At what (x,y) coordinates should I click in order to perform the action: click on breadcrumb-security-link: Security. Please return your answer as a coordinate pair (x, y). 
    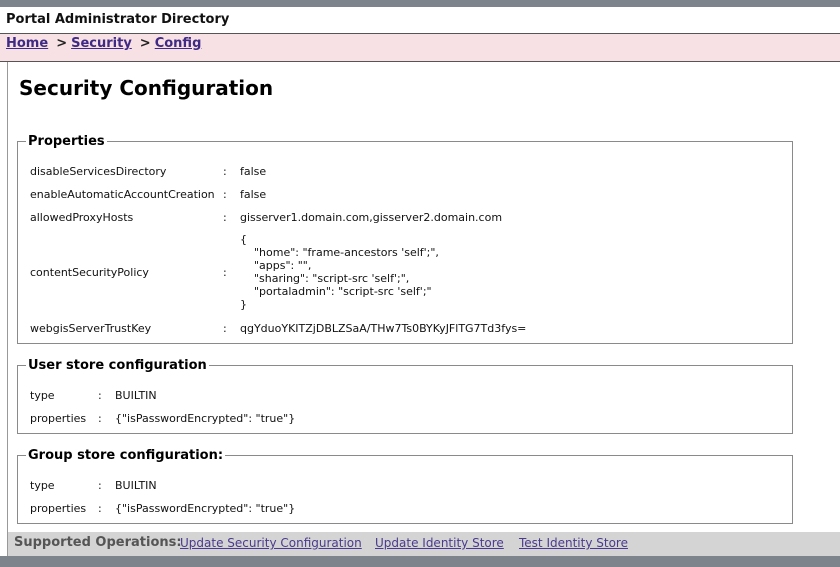
    Looking at the image, I should click on (101, 43).